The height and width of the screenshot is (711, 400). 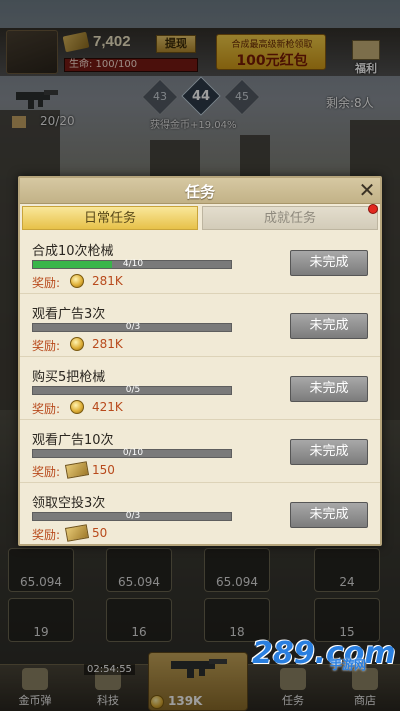 I want to click on notification-dot, so click(x=373, y=209).